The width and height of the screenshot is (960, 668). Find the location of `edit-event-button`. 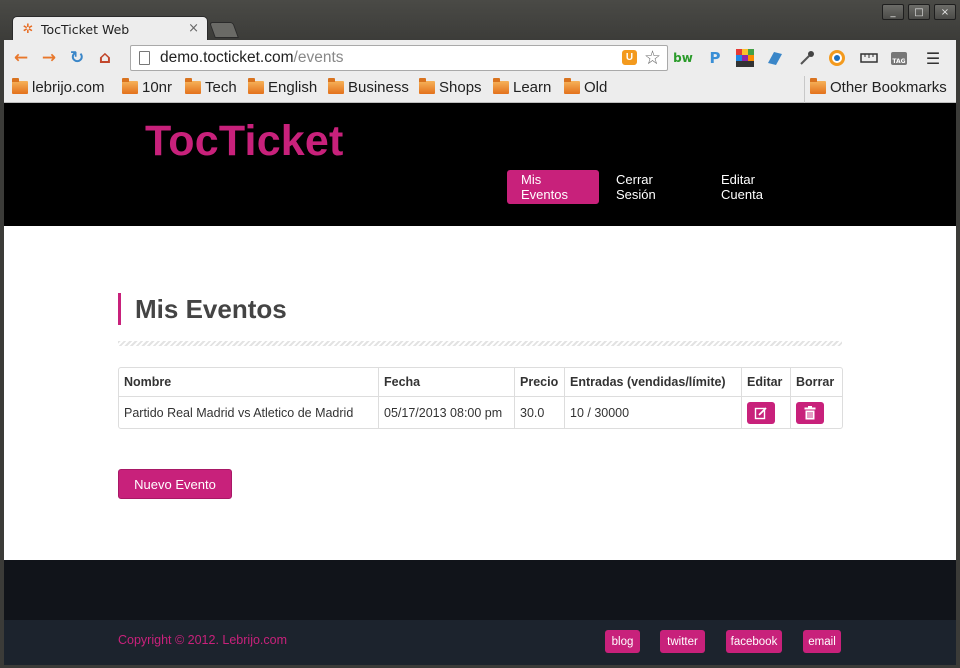

edit-event-button is located at coordinates (761, 412).